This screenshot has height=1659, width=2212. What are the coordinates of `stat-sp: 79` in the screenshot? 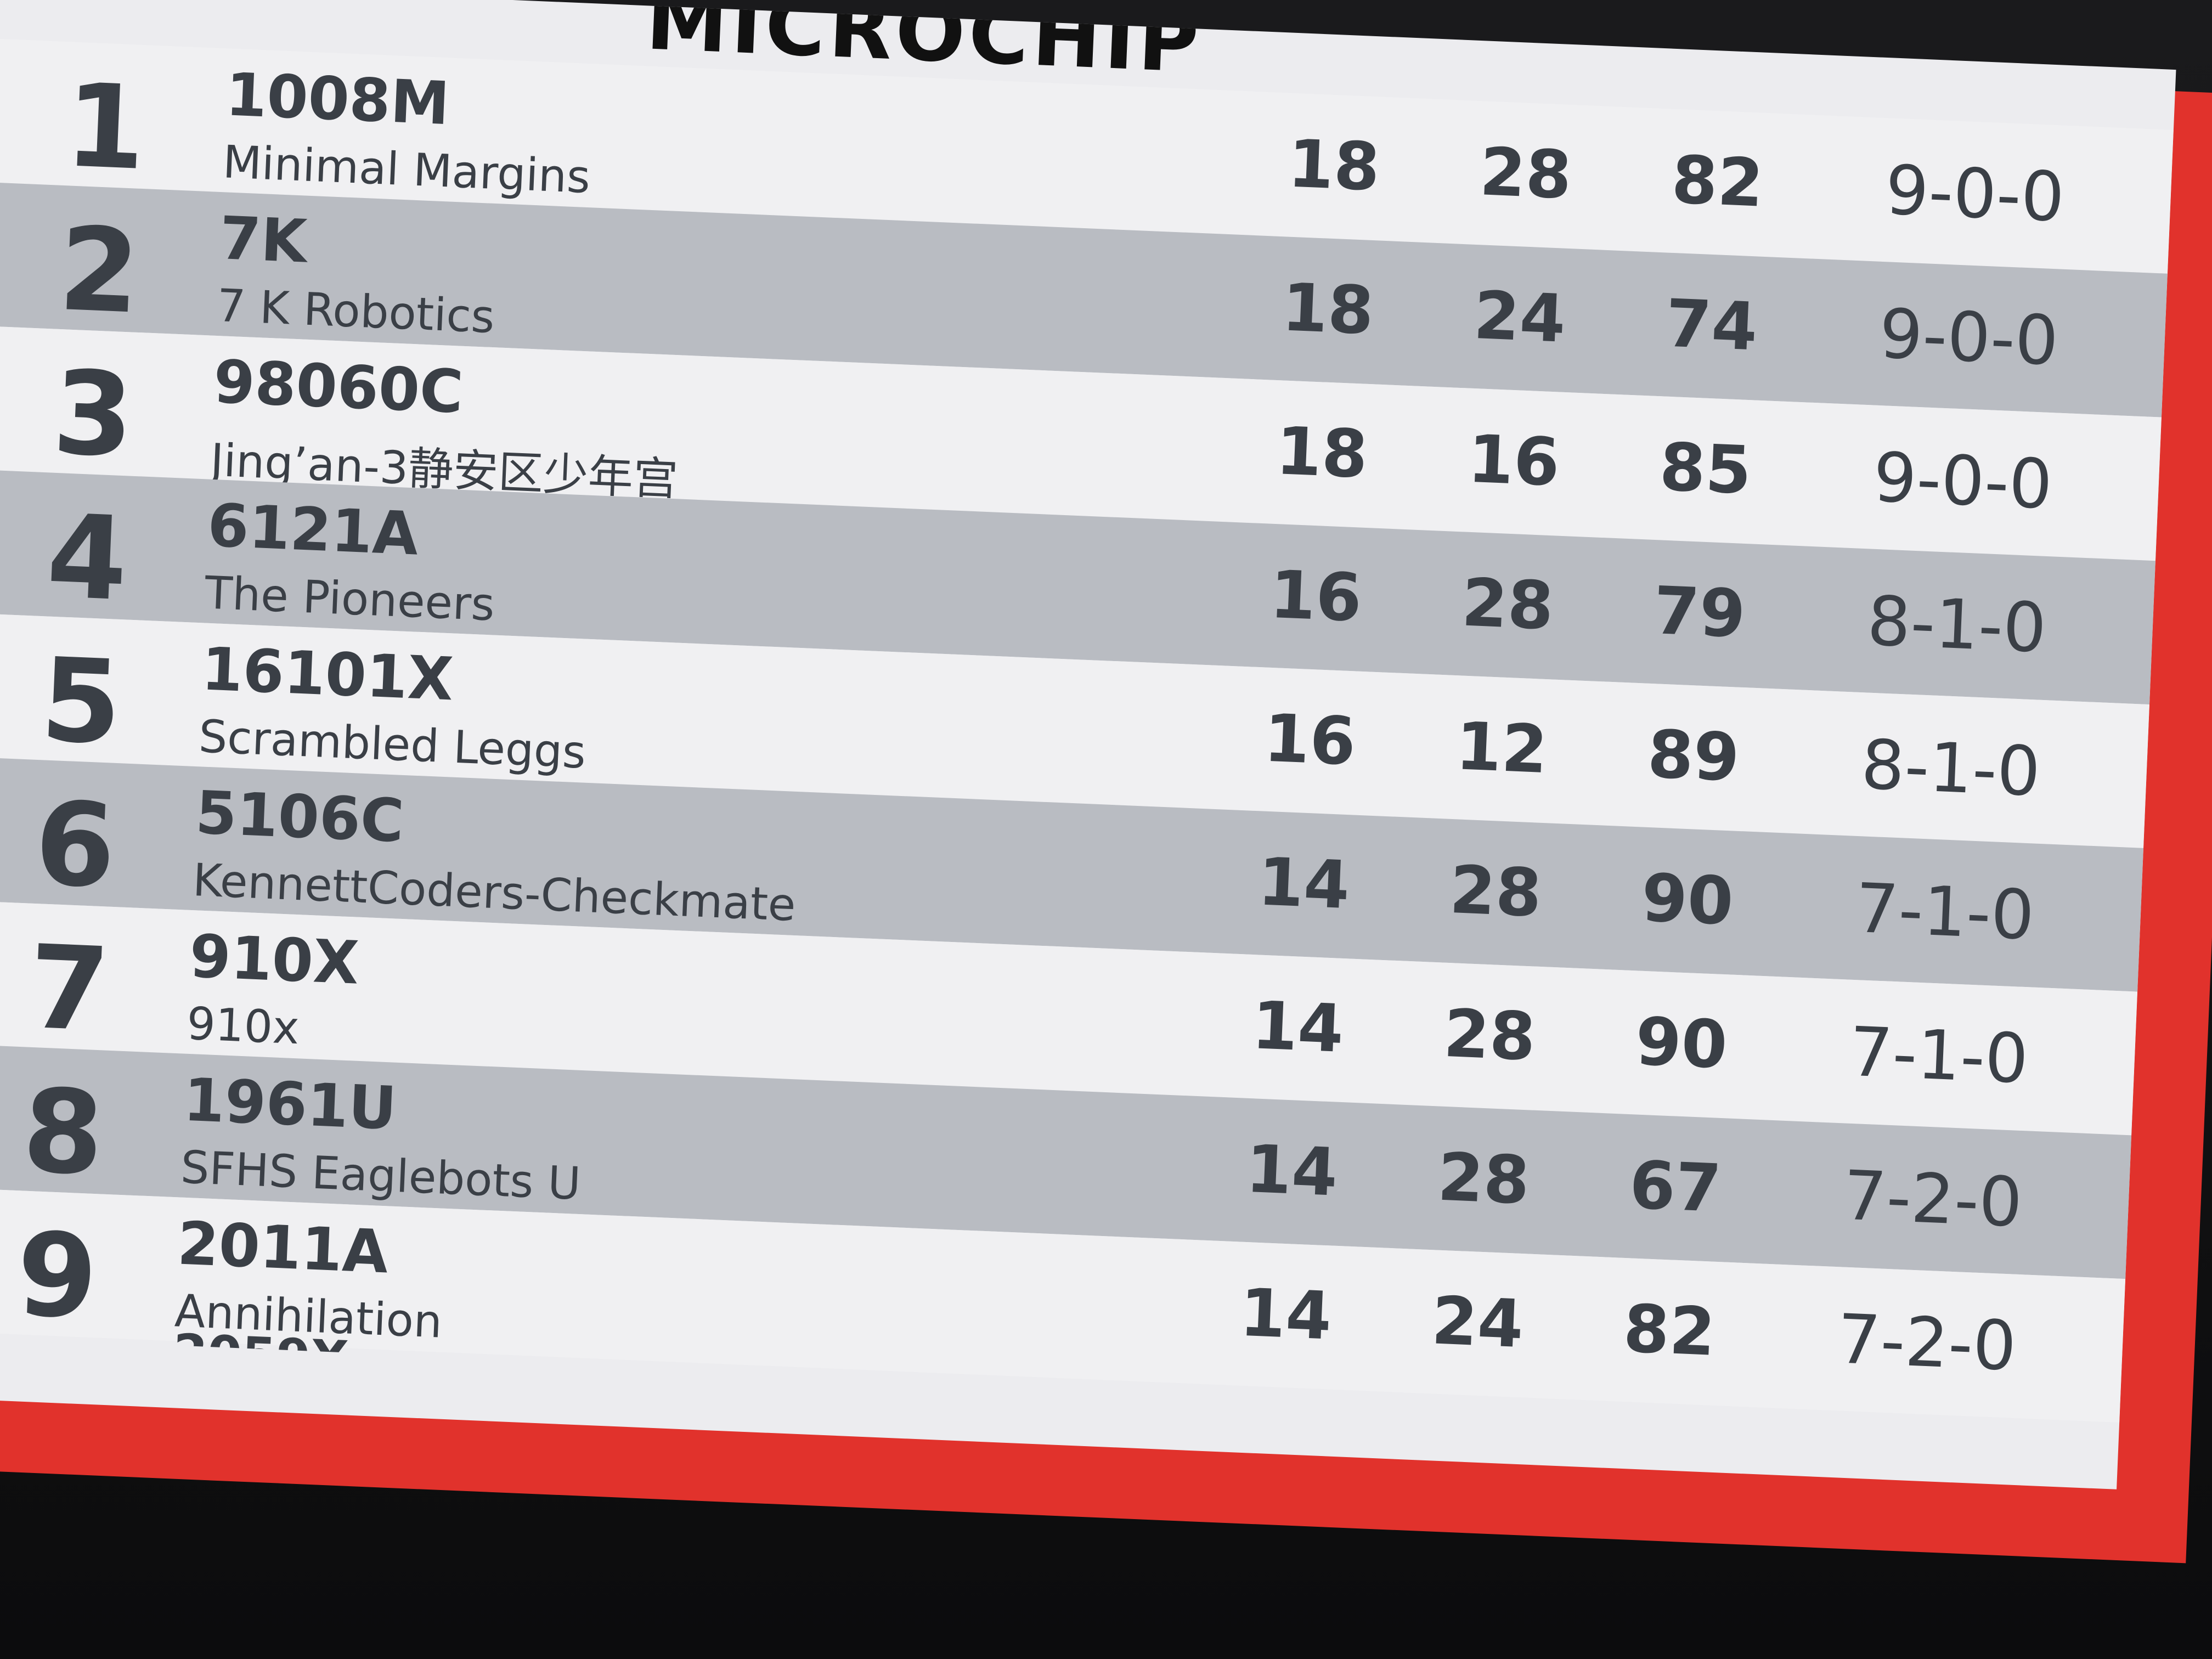 It's located at (1699, 613).